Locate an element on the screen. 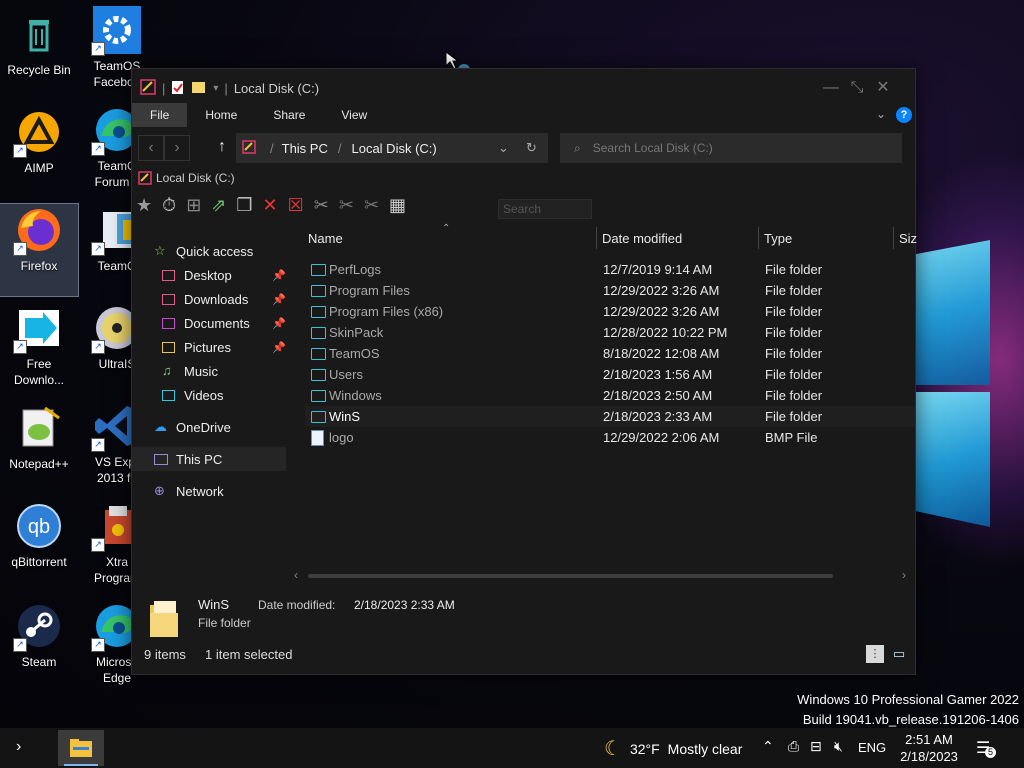 The height and width of the screenshot is (768, 1024). nav-onedrive: ☁ OneDrive is located at coordinates (212, 427).